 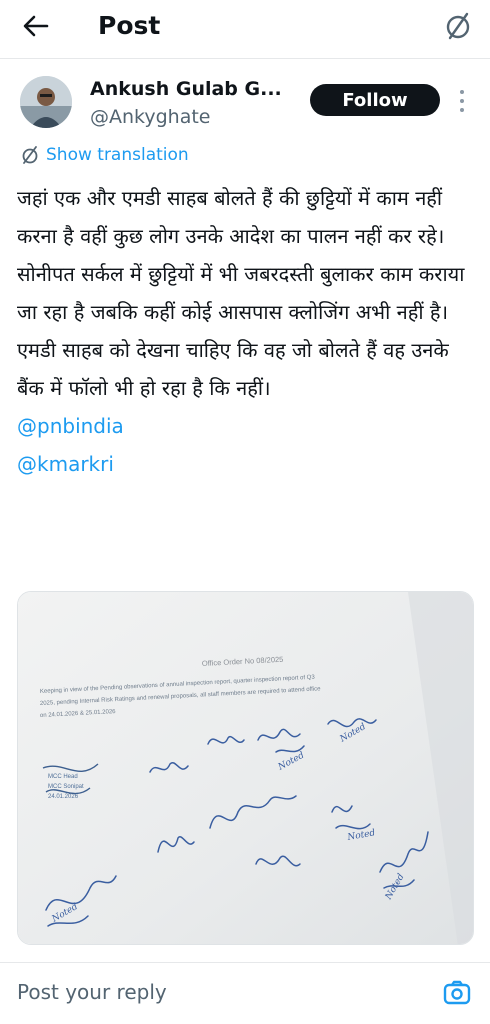 What do you see at coordinates (63, 797) in the screenshot?
I see `stamp-line: 24.01.2026` at bounding box center [63, 797].